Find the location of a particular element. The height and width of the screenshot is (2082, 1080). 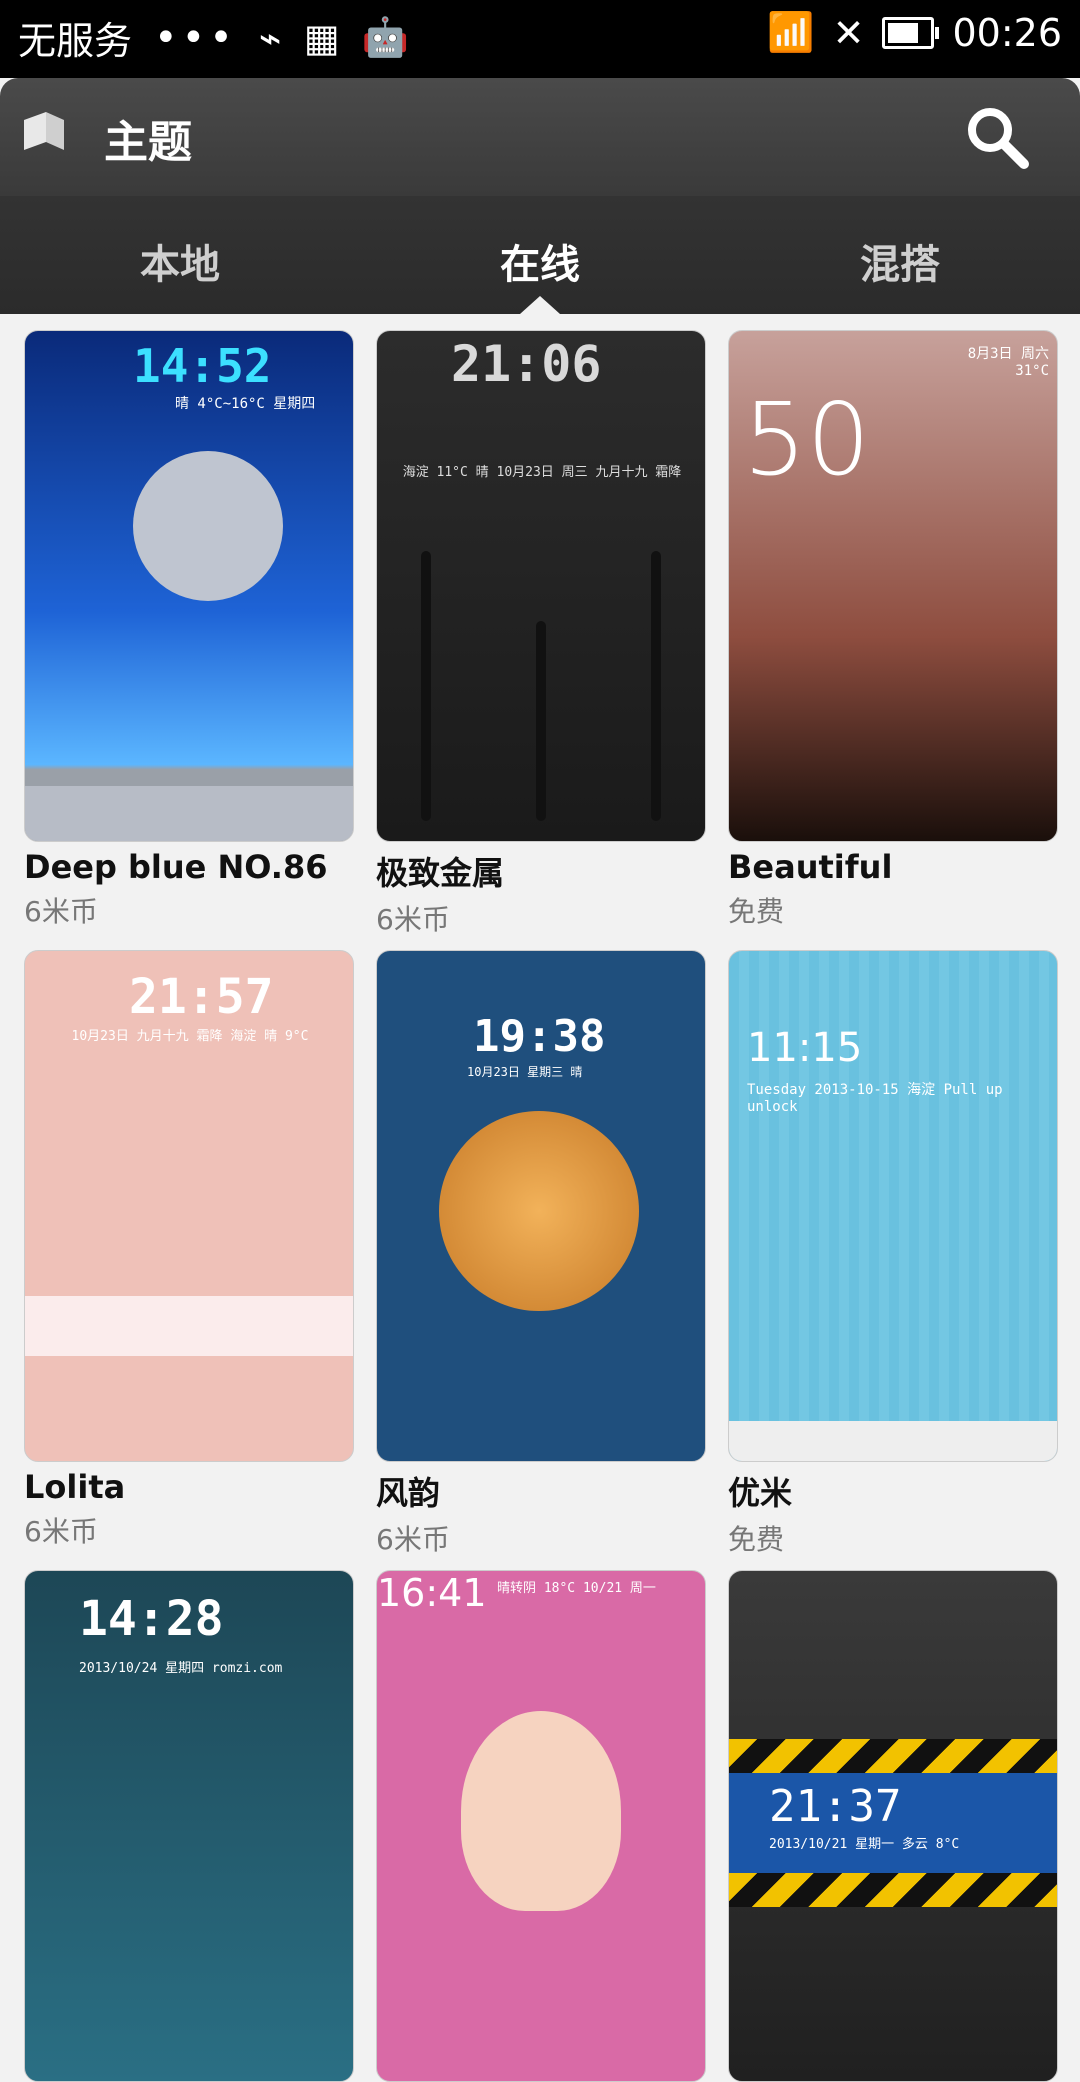

theme-card: 21:37 2013/10/21 星期一 多云 8°C is located at coordinates (893, 1826).